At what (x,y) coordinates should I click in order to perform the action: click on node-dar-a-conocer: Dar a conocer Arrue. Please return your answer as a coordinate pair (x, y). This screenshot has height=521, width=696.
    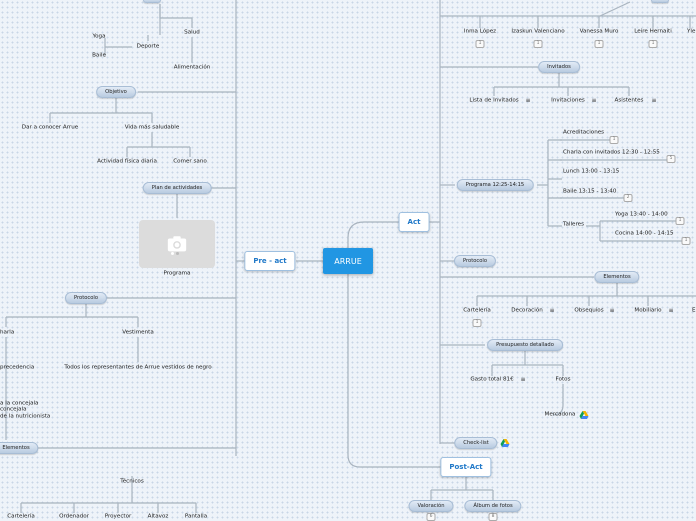
    Looking at the image, I should click on (50, 128).